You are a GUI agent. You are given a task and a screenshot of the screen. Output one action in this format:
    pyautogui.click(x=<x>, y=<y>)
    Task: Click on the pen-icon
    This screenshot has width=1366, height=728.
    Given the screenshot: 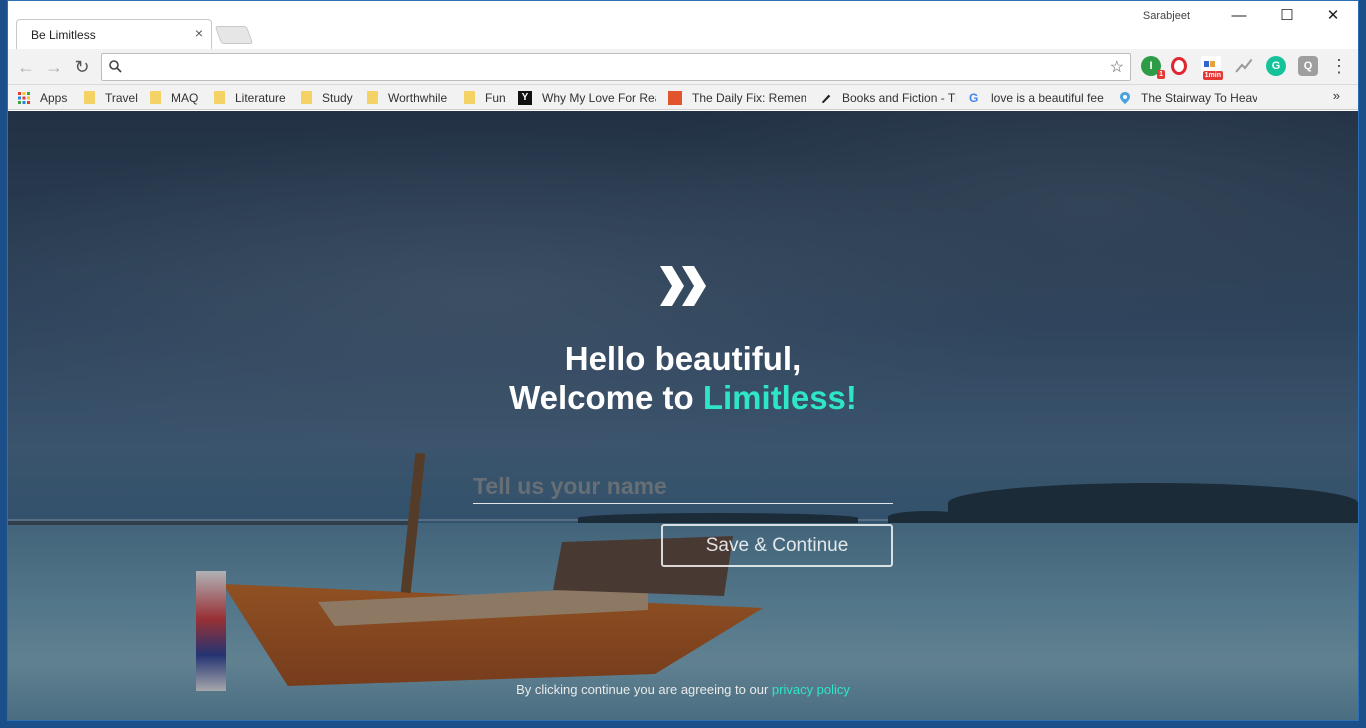 What is the action you would take?
    pyautogui.click(x=826, y=98)
    